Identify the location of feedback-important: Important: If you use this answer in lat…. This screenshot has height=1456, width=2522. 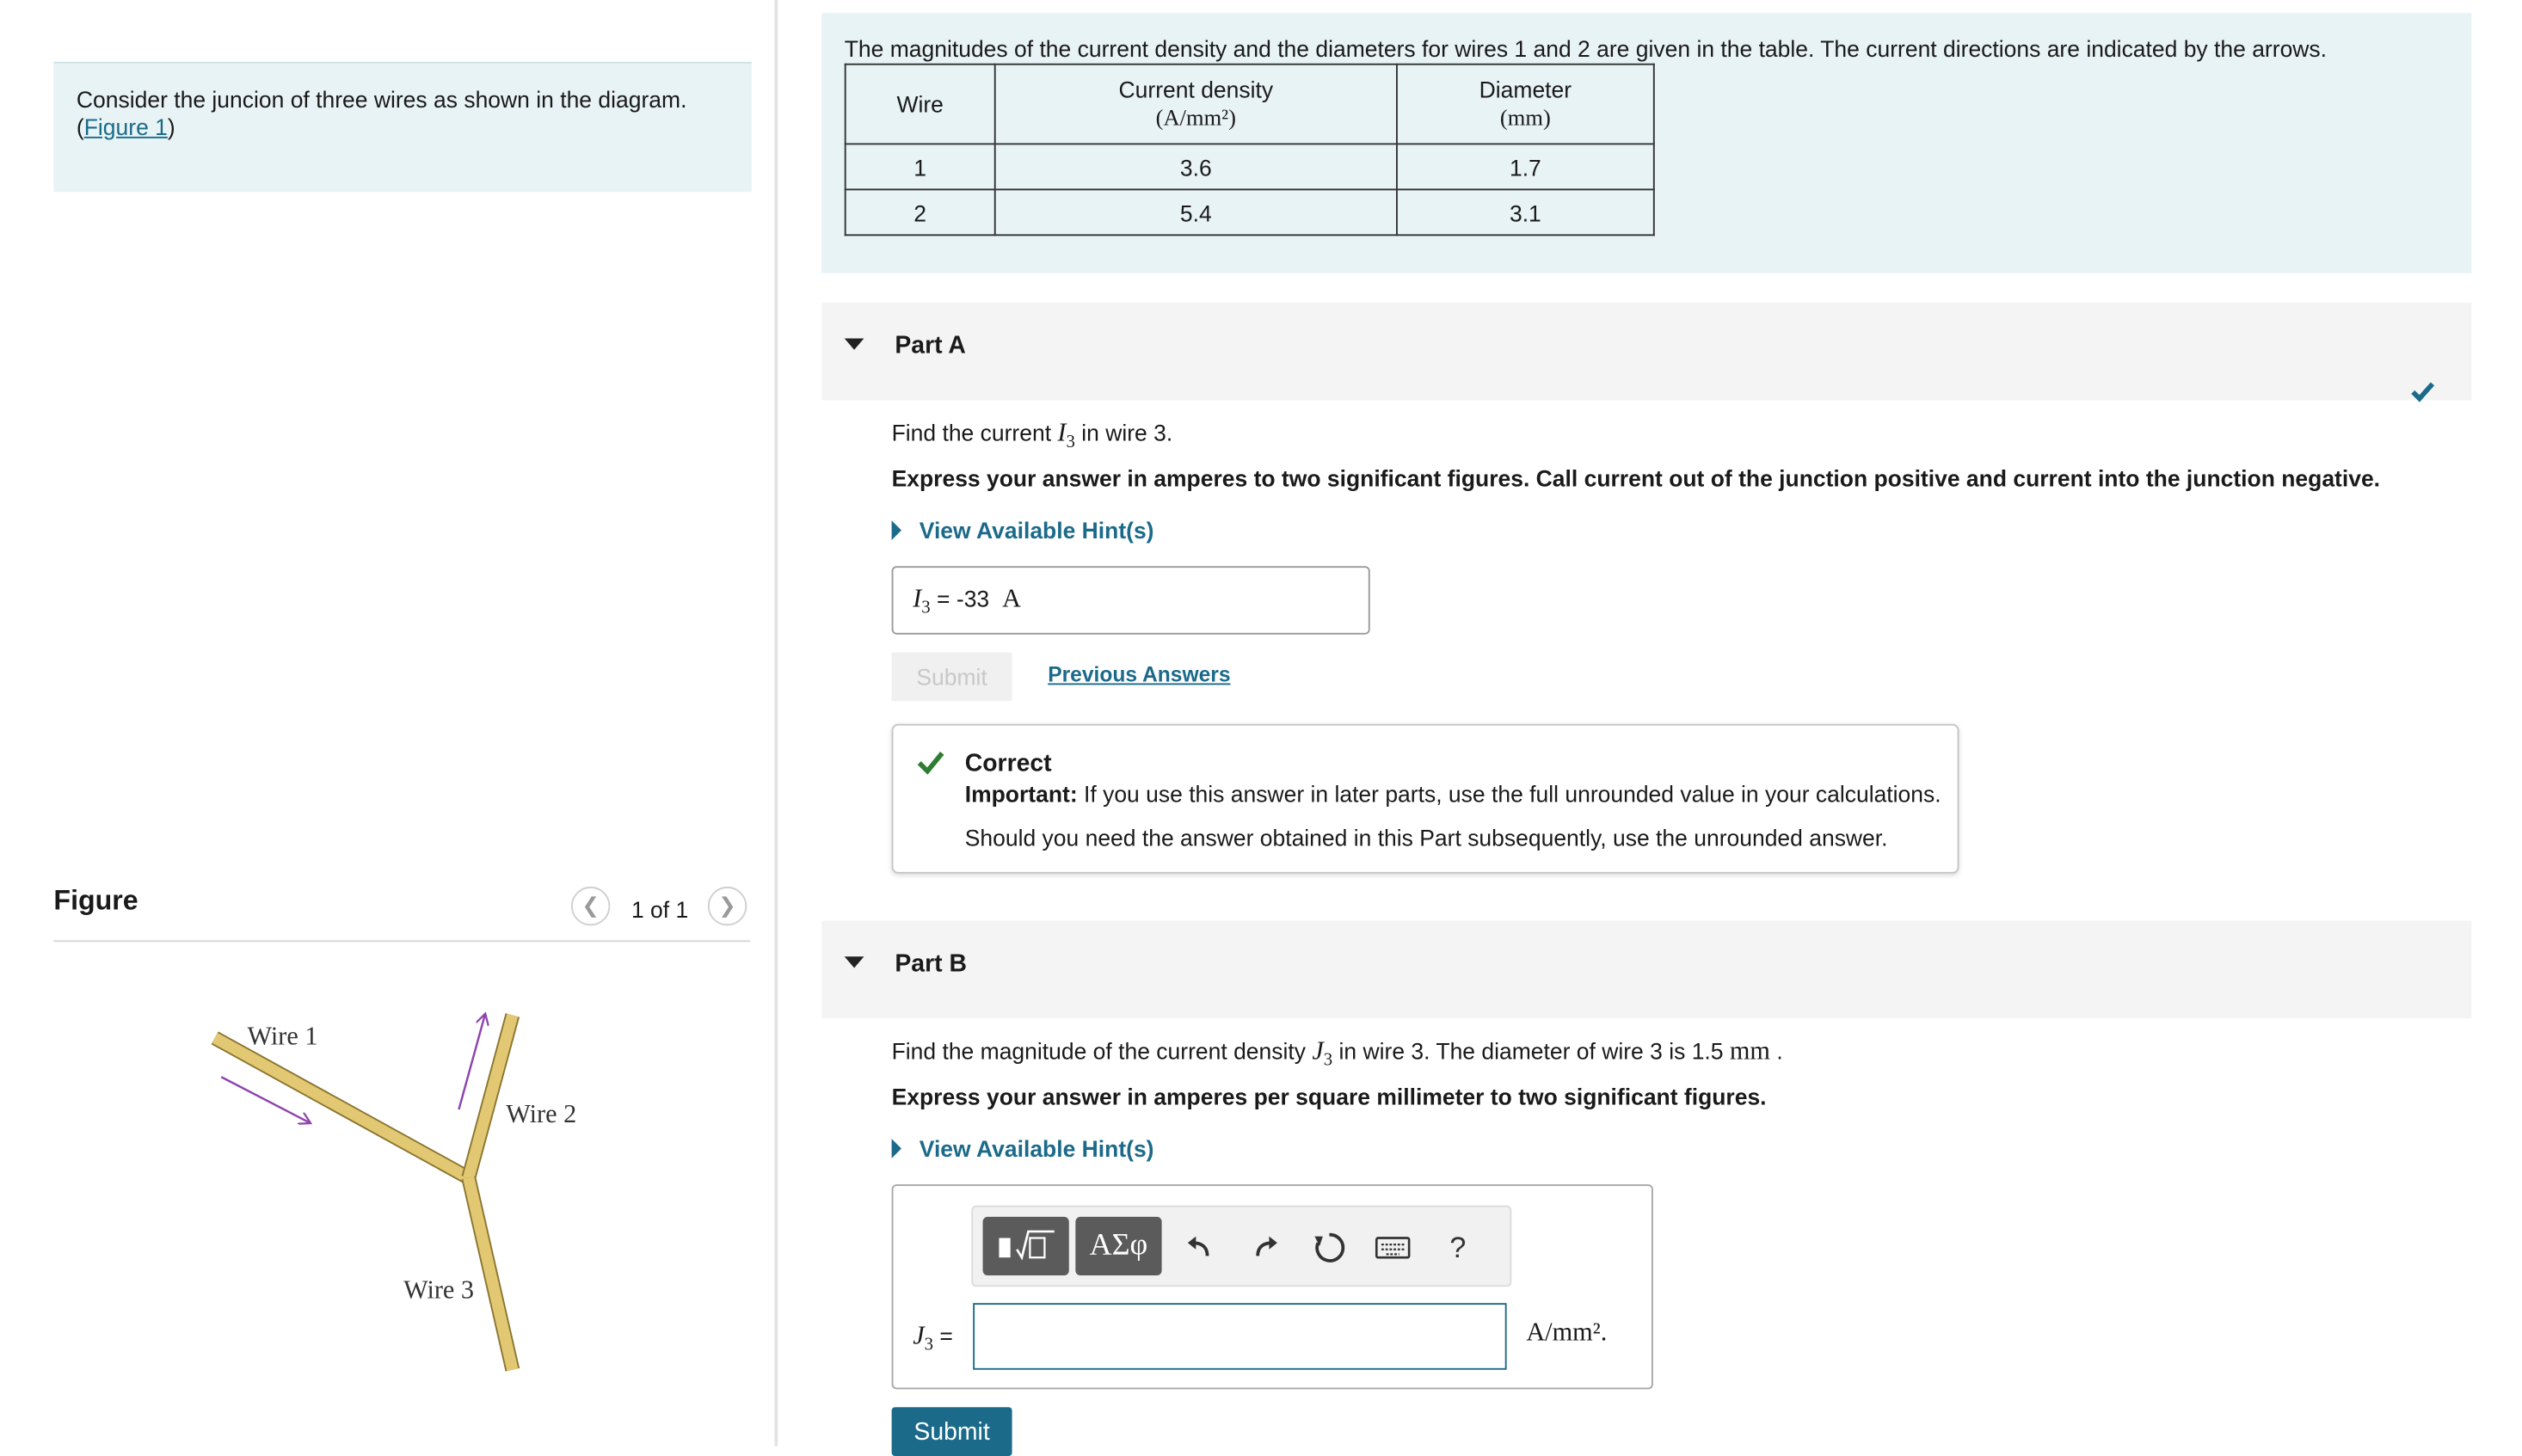
(1453, 794).